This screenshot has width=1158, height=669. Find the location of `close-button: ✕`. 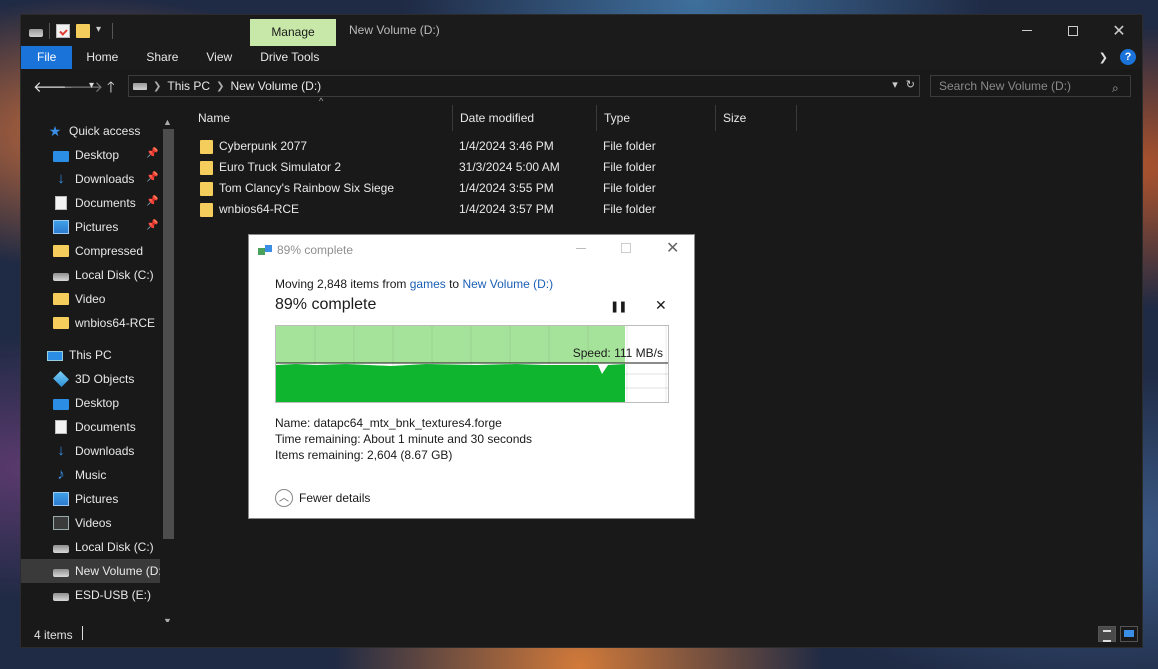

close-button: ✕ is located at coordinates (1119, 30).